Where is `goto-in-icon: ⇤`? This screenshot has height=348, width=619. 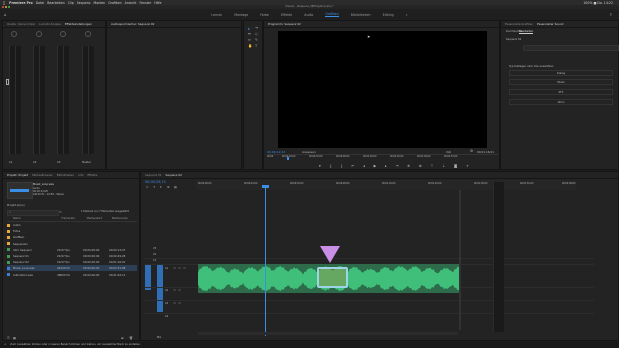
goto-in-icon: ⇤ is located at coordinates (352, 166).